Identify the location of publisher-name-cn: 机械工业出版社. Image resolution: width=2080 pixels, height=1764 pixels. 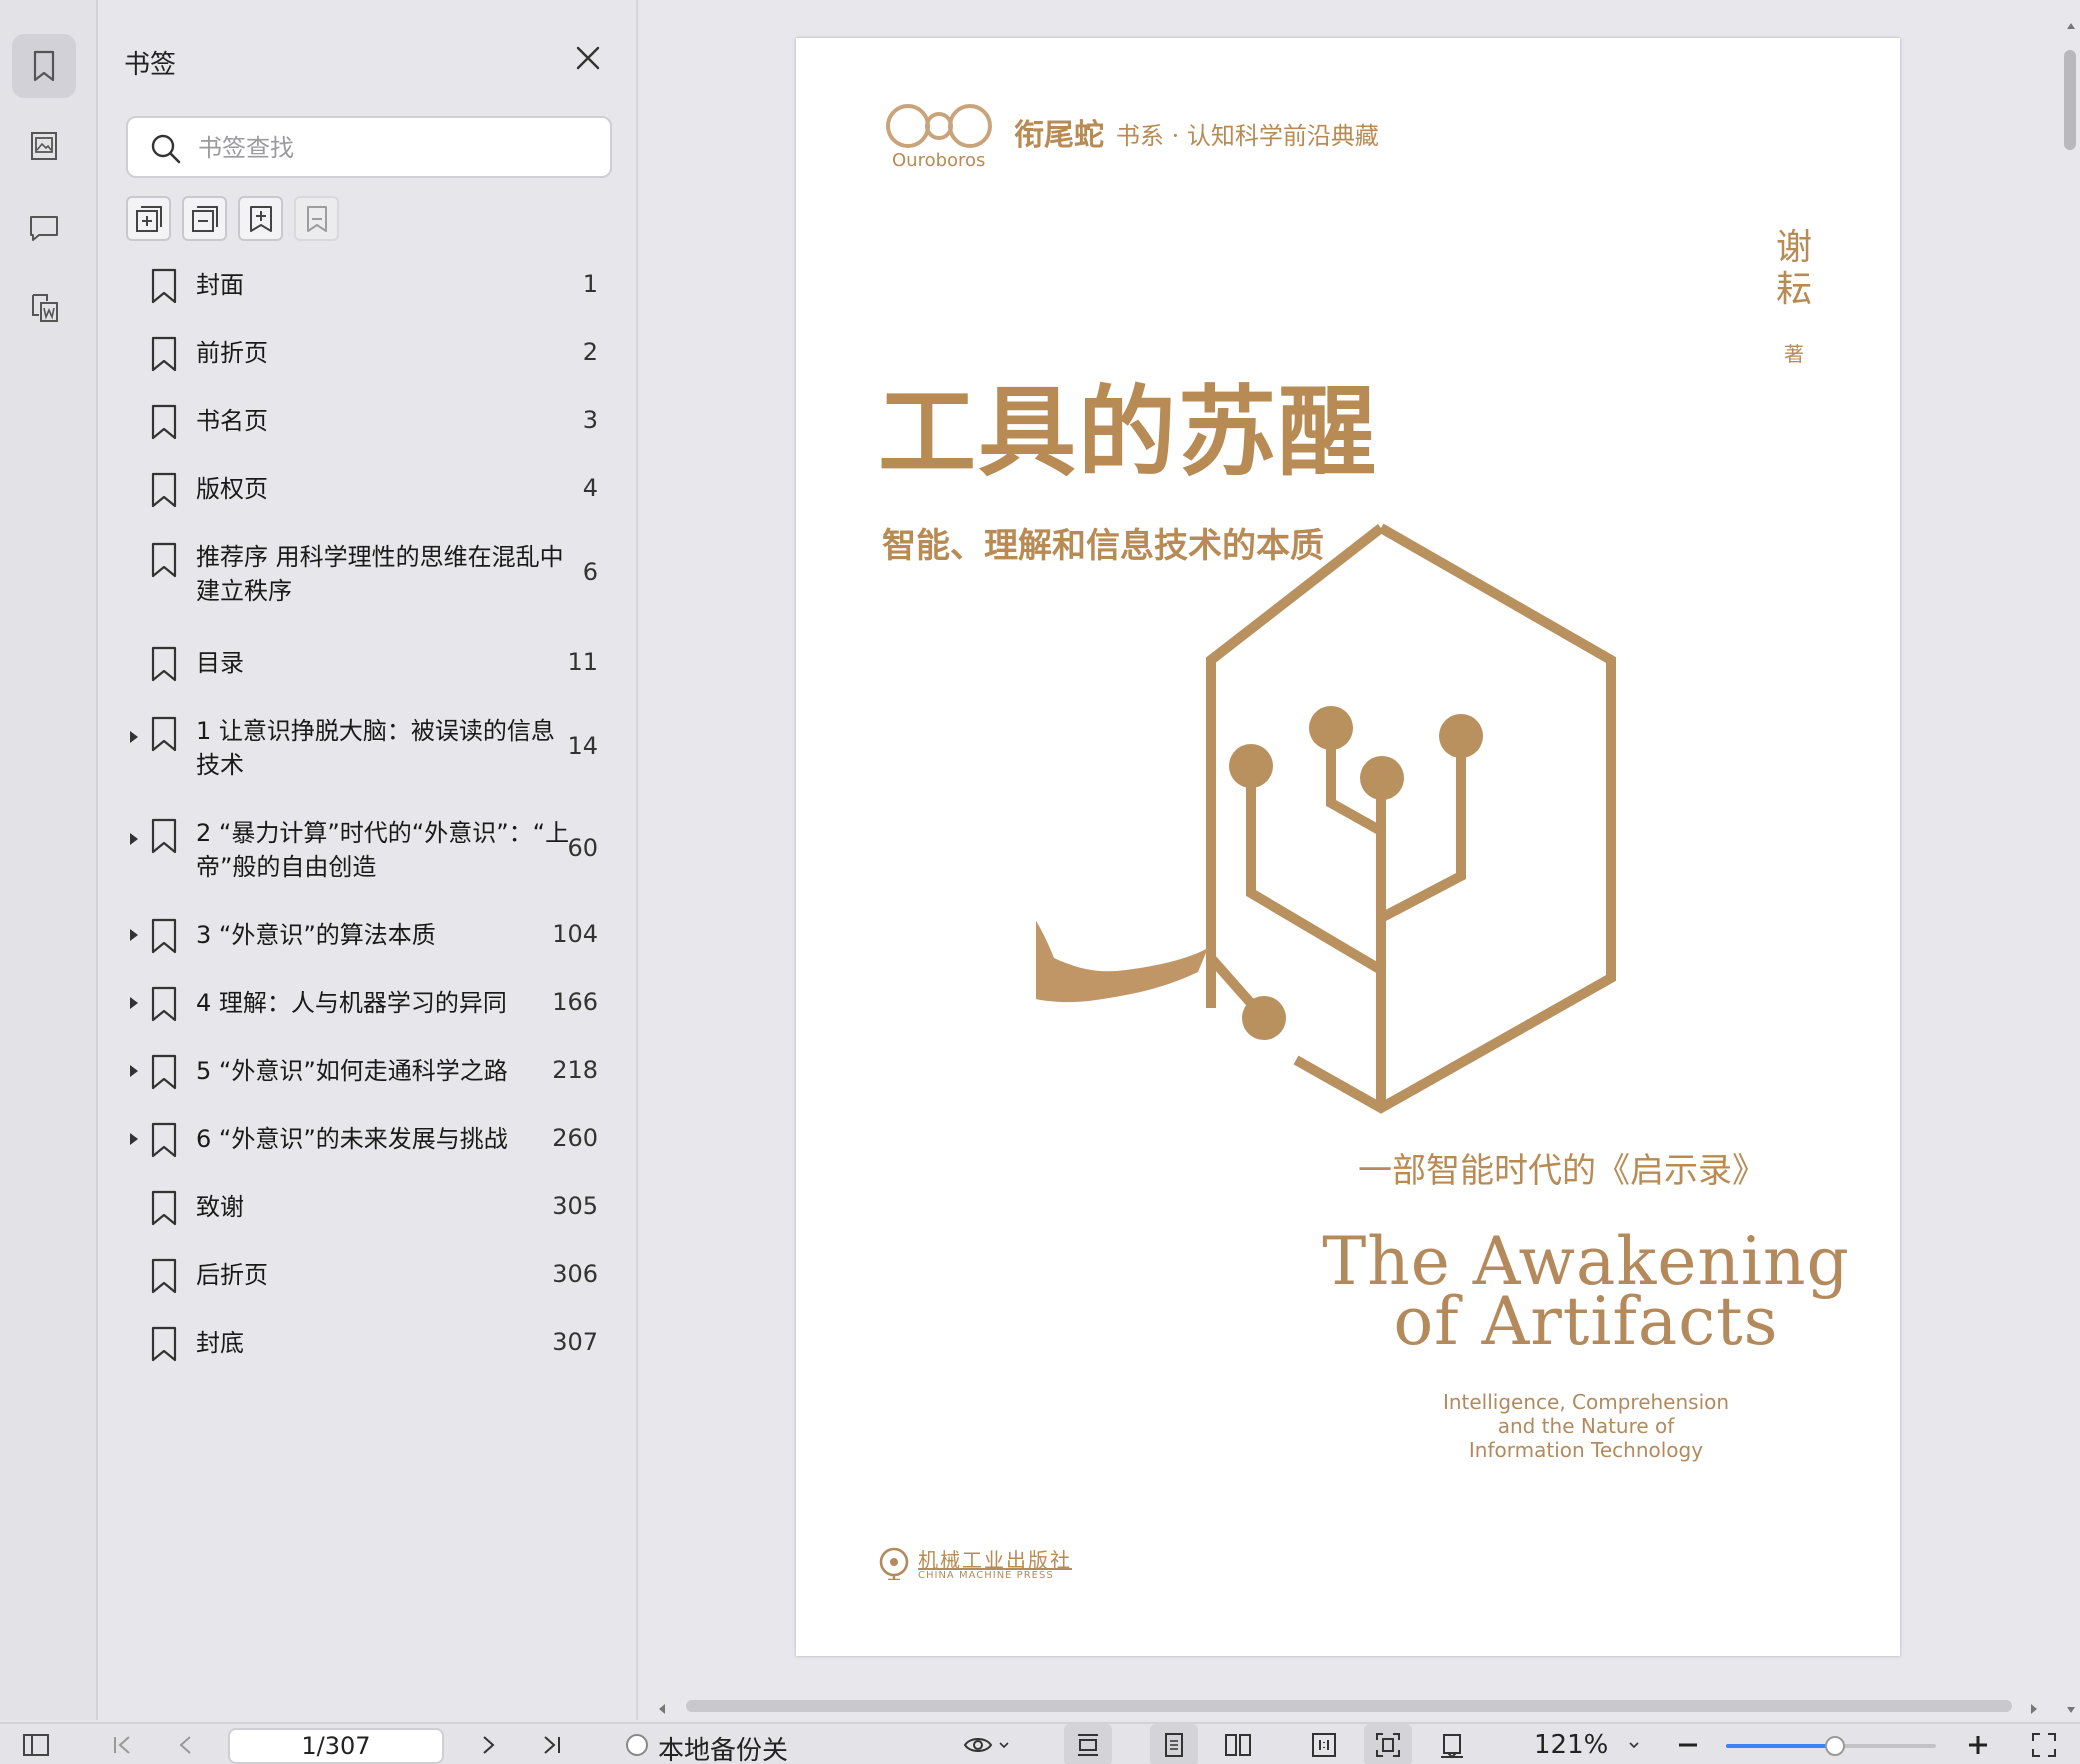
(995, 1560).